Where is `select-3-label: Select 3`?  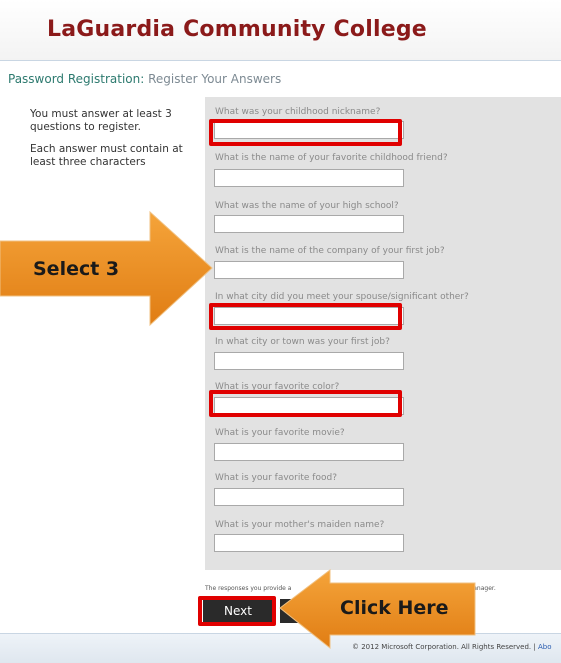
select-3-label: Select 3 is located at coordinates (76, 269).